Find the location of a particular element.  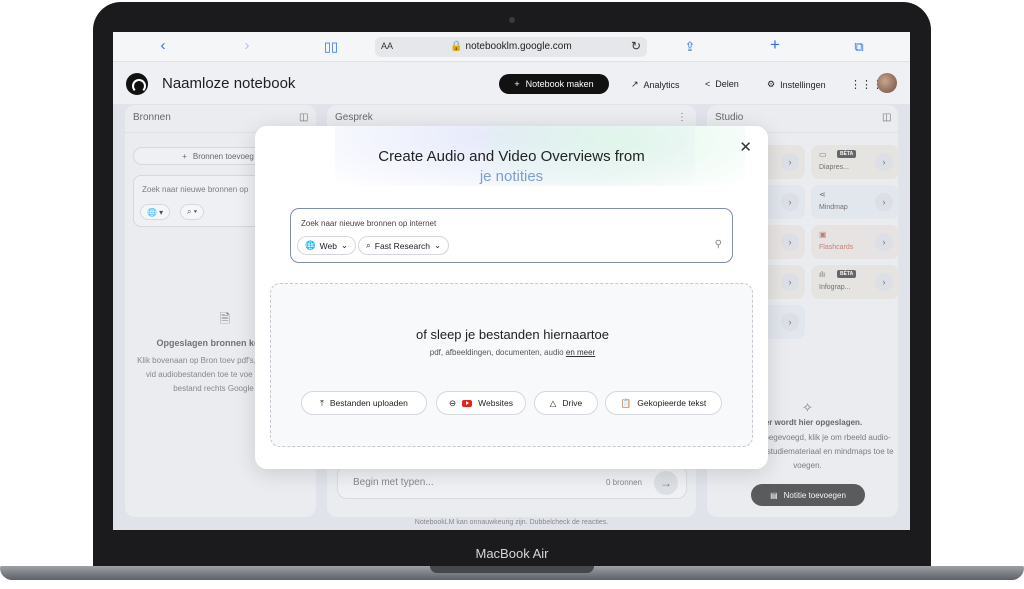

research-mode-dropdown: ⌕ Fast Research ⌄ is located at coordinates (404, 245).